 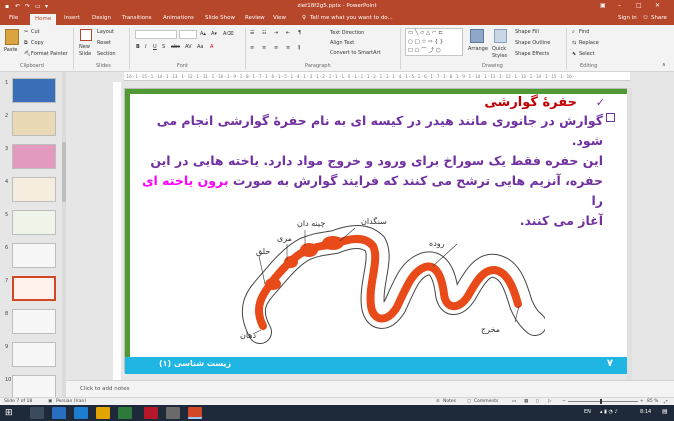 What do you see at coordinates (156, 34) in the screenshot?
I see `font-name-box` at bounding box center [156, 34].